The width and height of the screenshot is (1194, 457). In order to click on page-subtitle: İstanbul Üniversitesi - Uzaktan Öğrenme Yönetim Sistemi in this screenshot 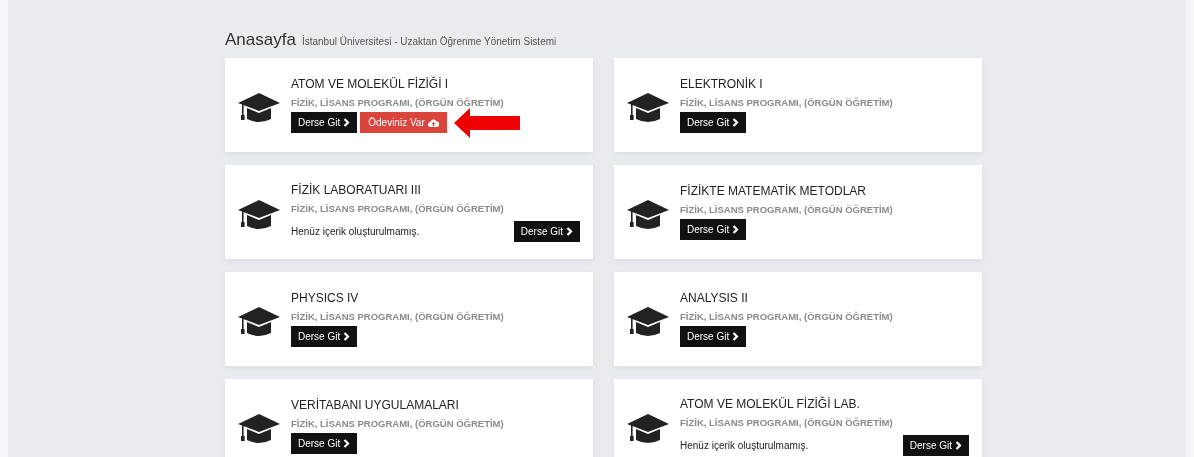, I will do `click(429, 42)`.